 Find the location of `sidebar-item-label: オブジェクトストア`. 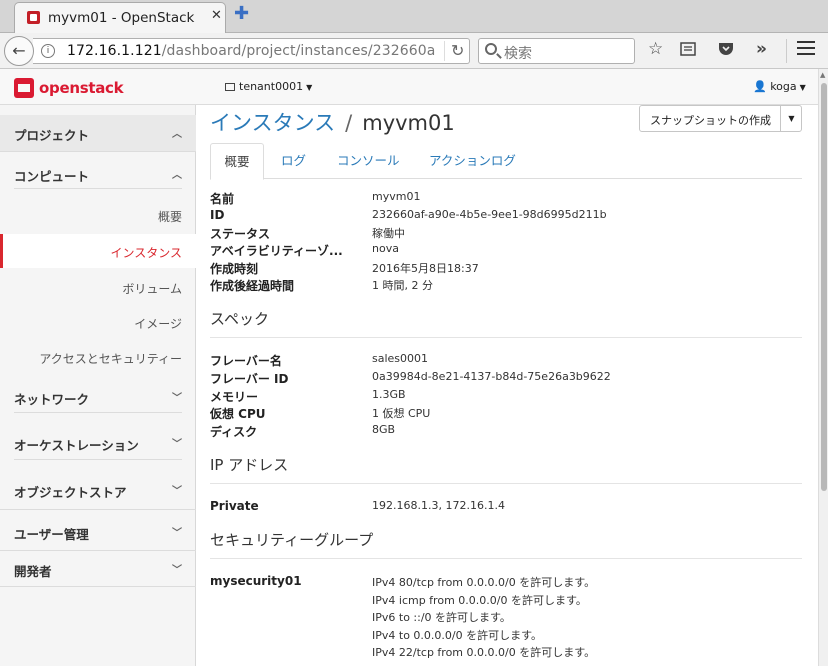

sidebar-item-label: オブジェクトストア is located at coordinates (70, 492).